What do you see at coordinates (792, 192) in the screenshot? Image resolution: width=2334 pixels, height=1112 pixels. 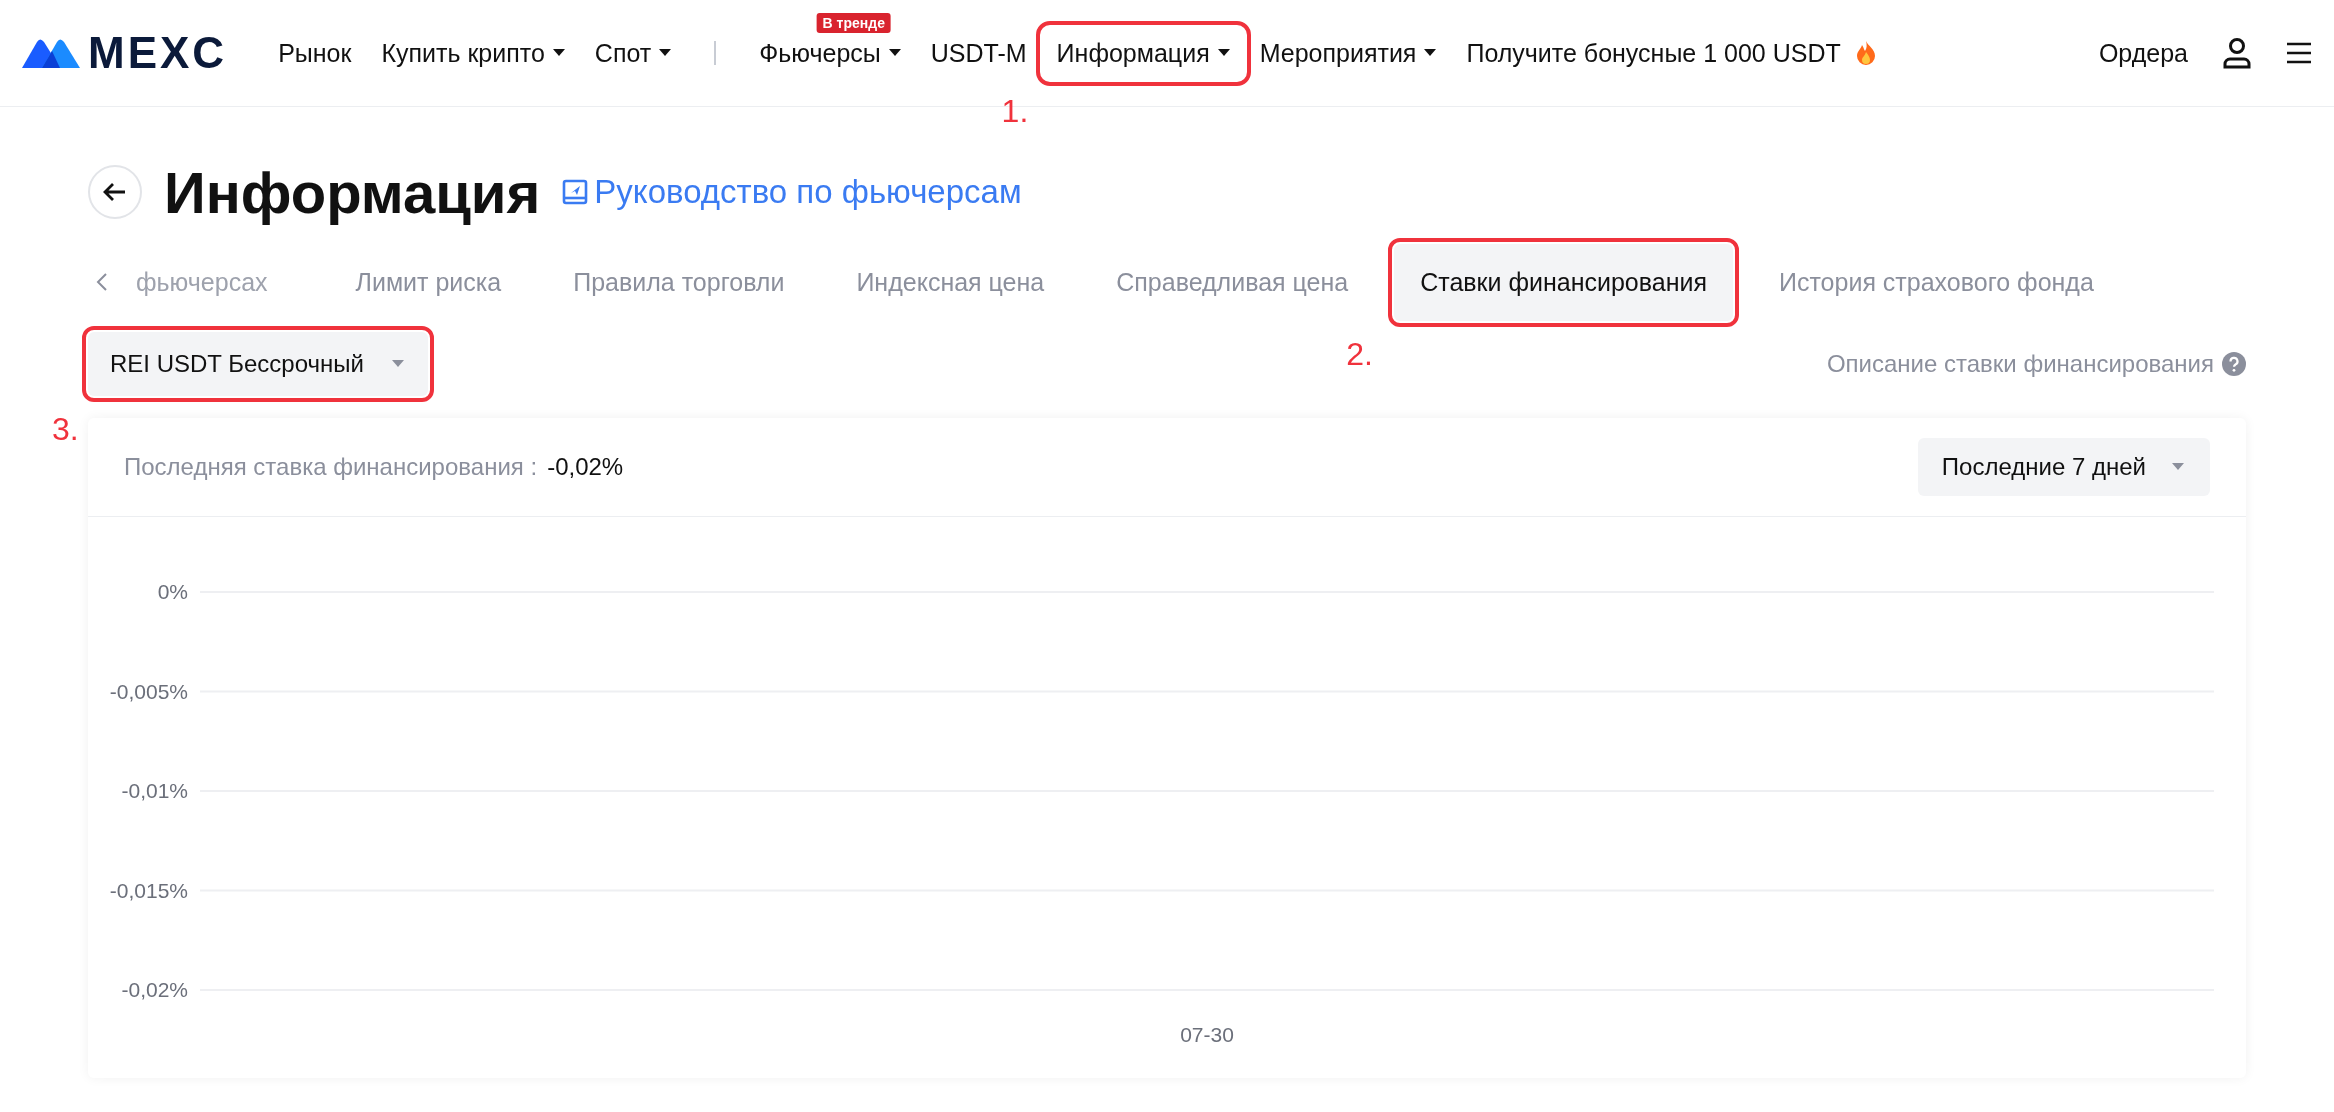 I see `guide-link: Руководство по фьючерсам` at bounding box center [792, 192].